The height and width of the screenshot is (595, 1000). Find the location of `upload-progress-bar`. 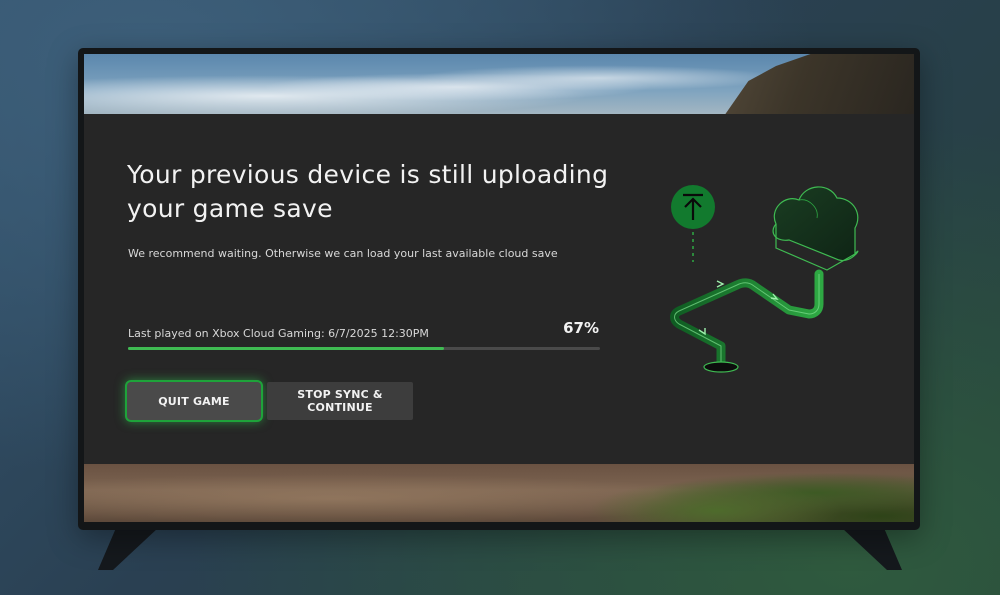

upload-progress-bar is located at coordinates (364, 348).